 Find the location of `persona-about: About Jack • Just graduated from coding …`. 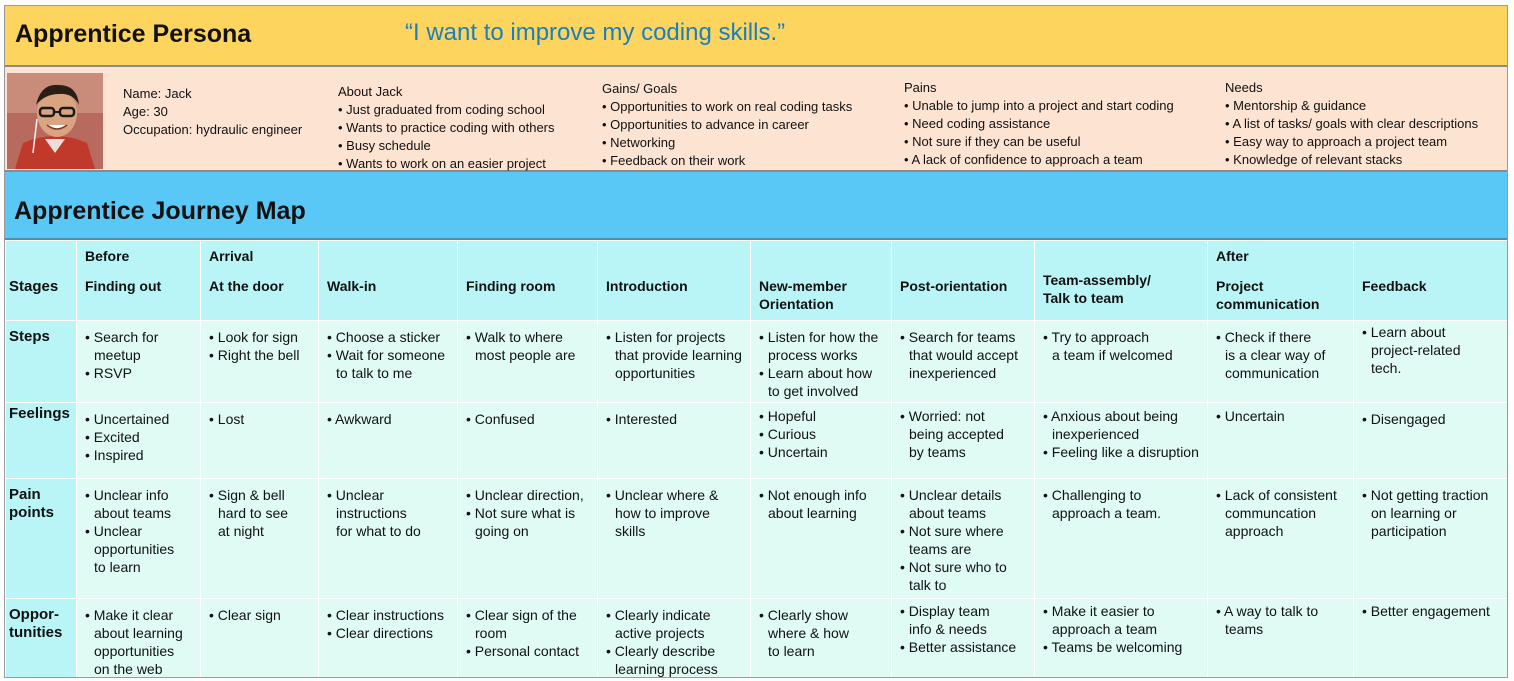

persona-about: About Jack • Just graduated from coding … is located at coordinates (446, 128).